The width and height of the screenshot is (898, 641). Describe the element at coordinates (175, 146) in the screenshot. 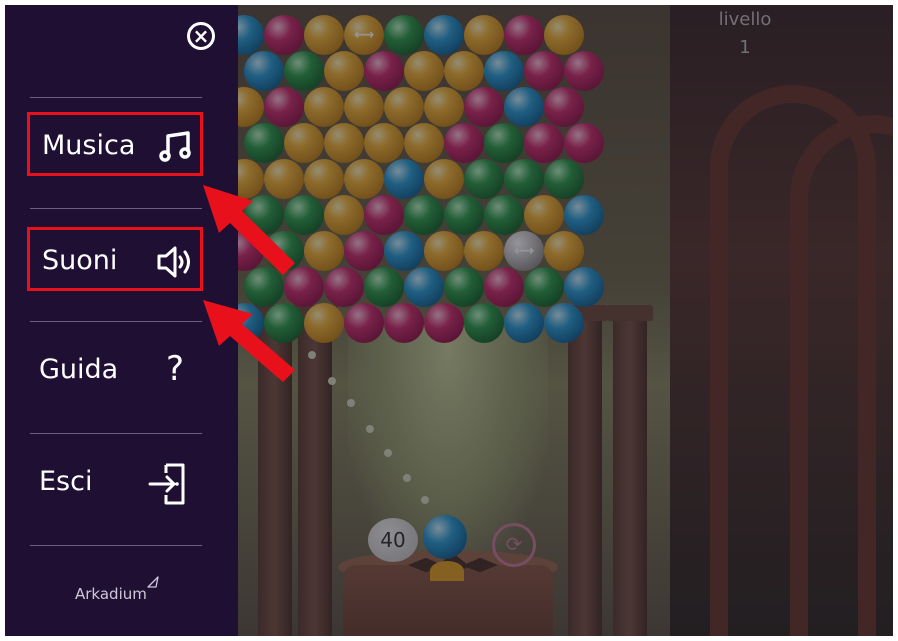

I see `music-note-icon` at that location.